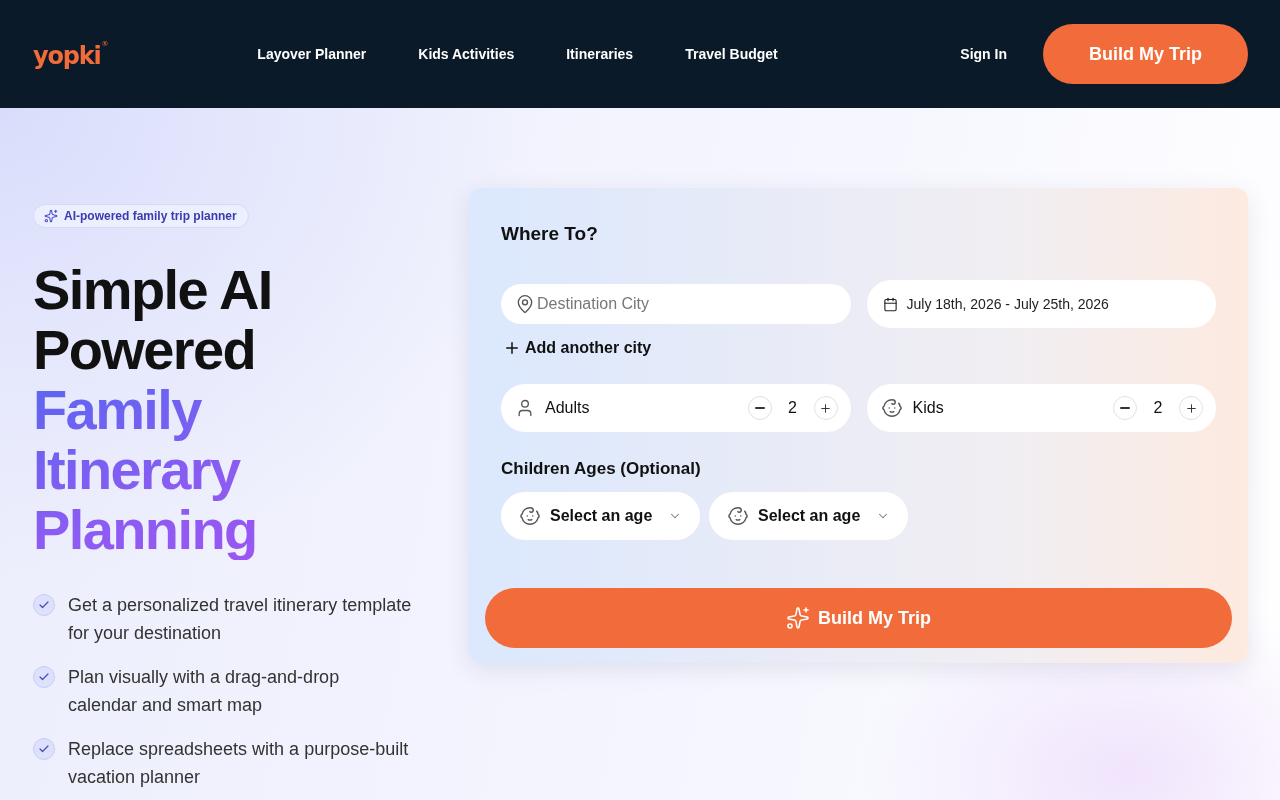 The width and height of the screenshot is (1280, 800). What do you see at coordinates (150, 216) in the screenshot?
I see `badge-text: AI-powered family trip planner` at bounding box center [150, 216].